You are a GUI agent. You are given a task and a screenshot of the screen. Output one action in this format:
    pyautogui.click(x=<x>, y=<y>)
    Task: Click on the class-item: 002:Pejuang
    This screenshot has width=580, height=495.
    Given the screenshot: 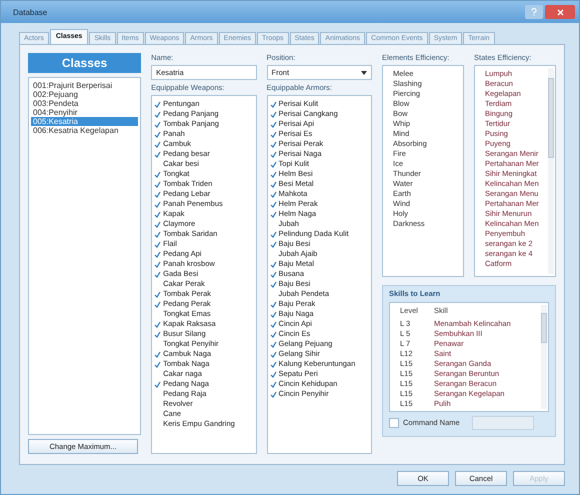 What is the action you would take?
    pyautogui.click(x=84, y=94)
    